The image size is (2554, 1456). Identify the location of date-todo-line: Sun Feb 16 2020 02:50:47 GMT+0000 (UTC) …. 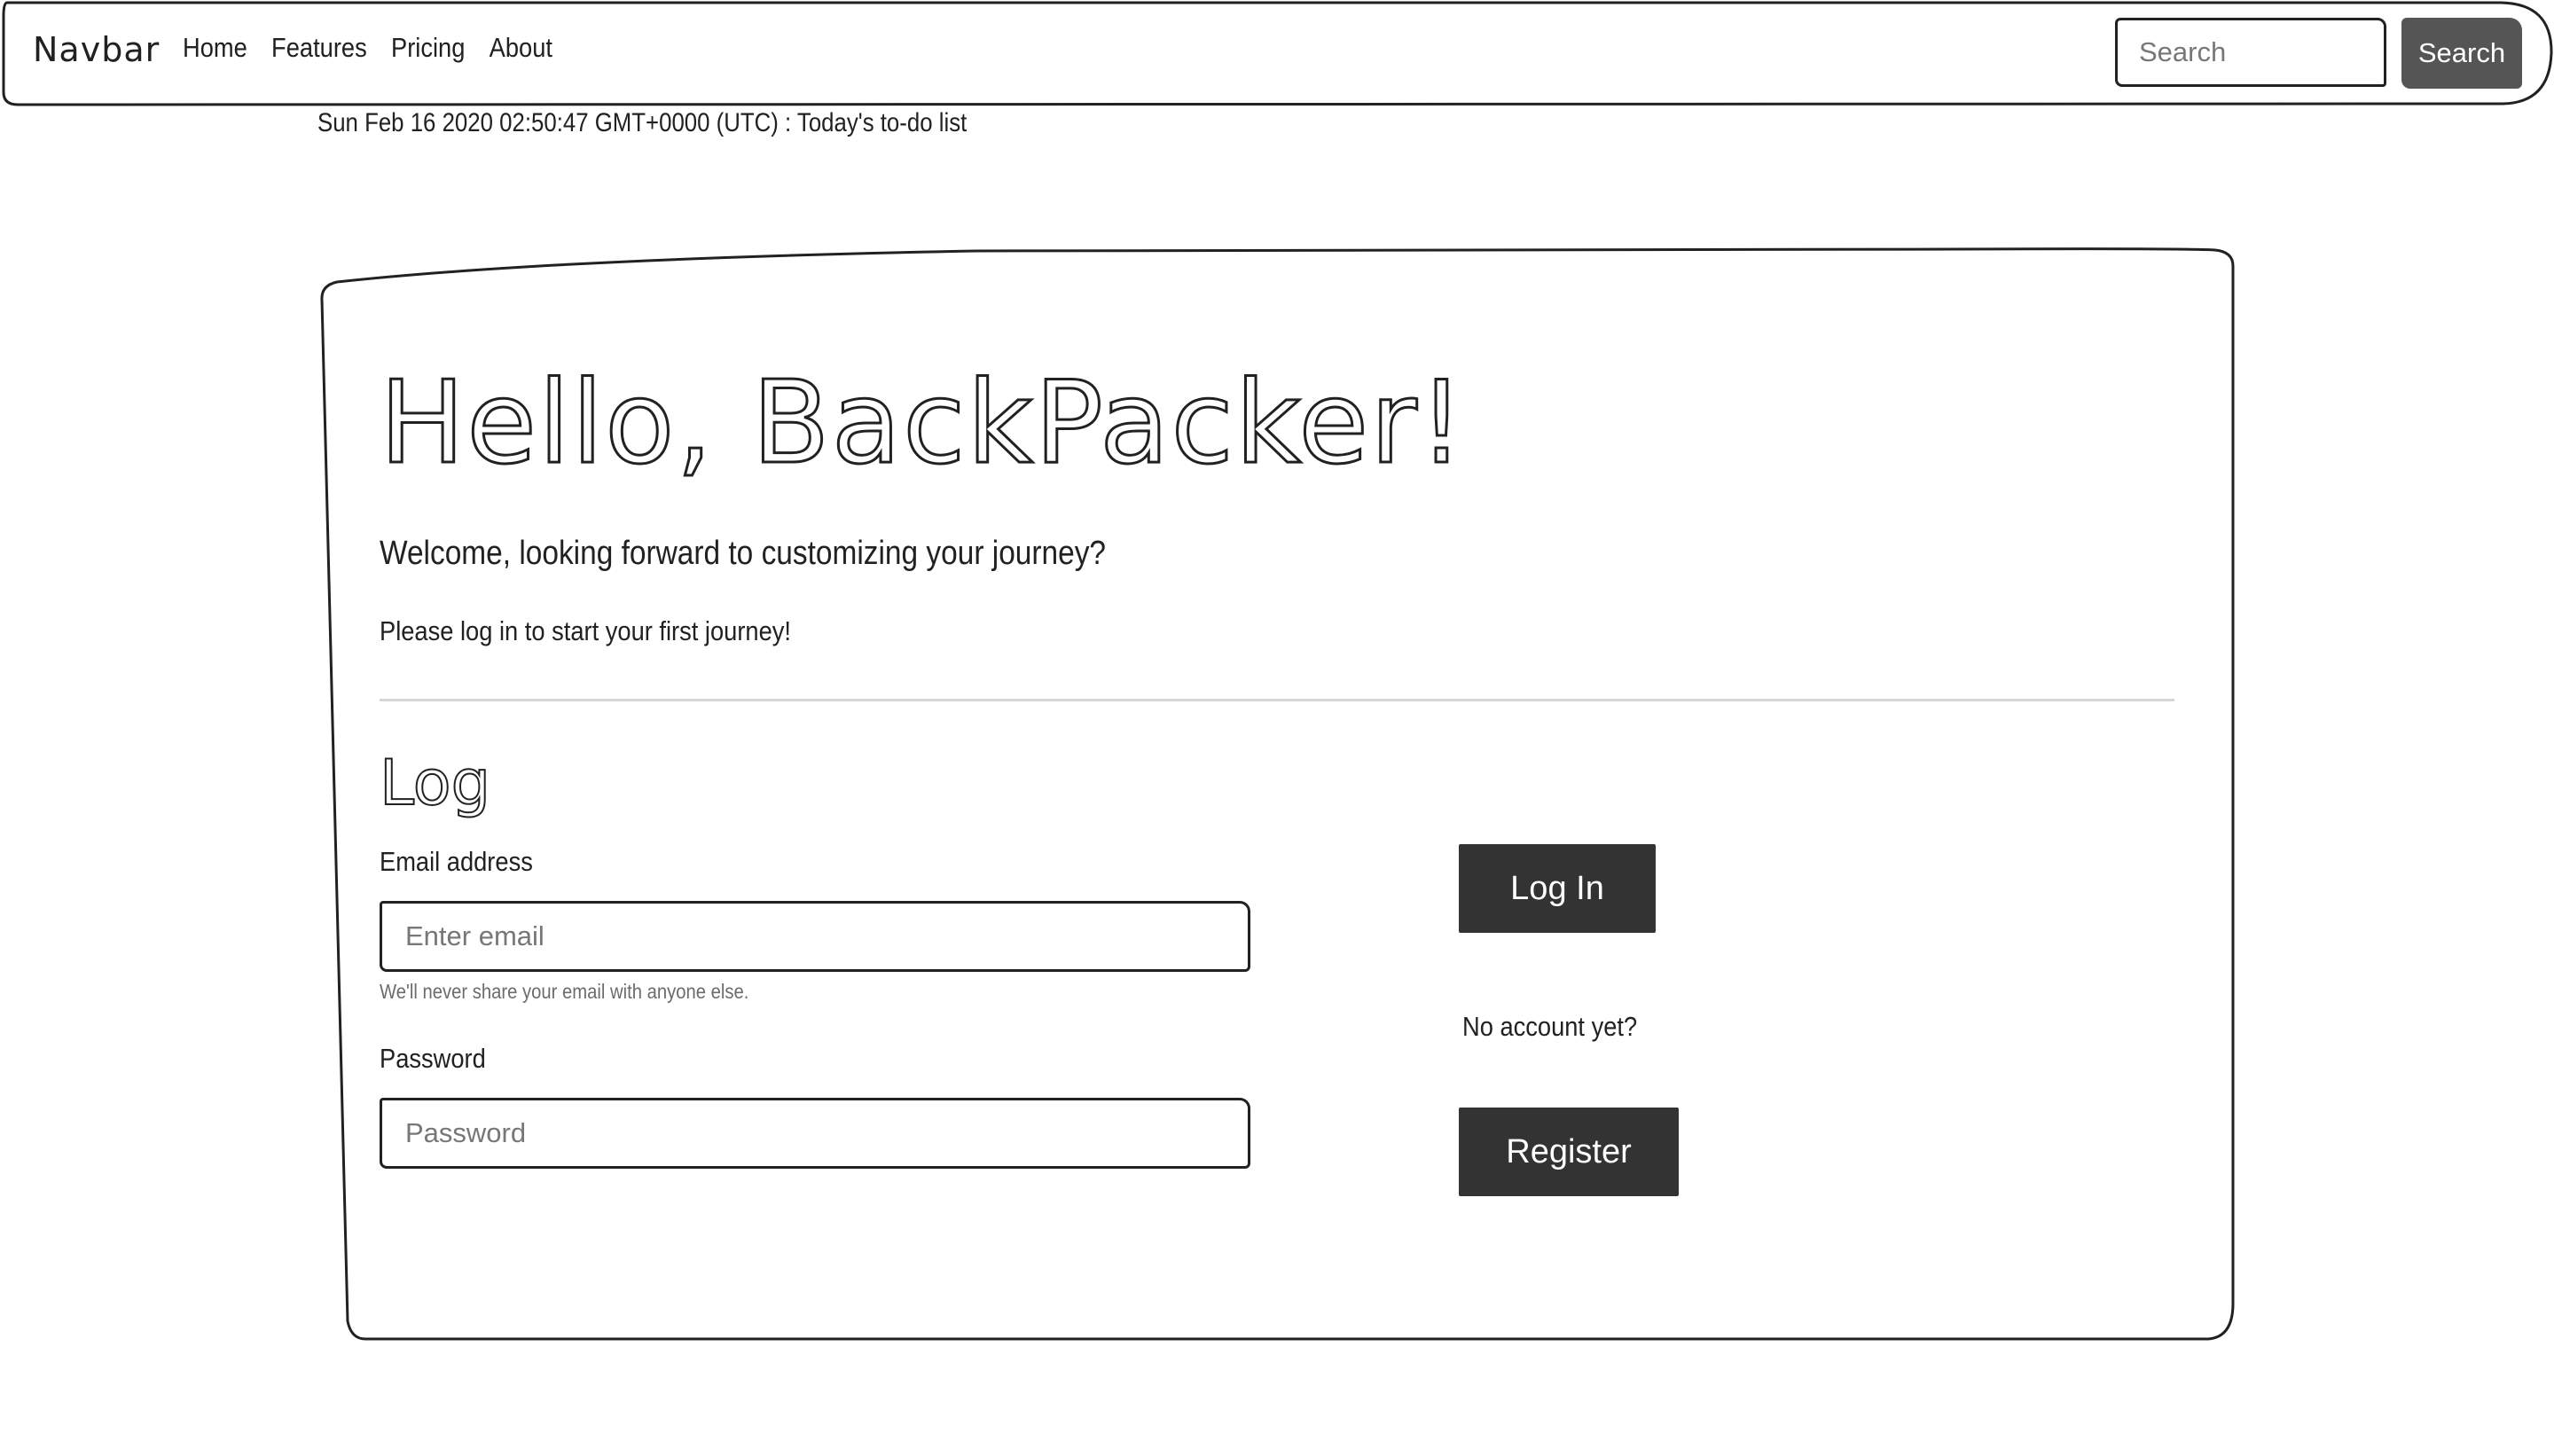
(642, 122).